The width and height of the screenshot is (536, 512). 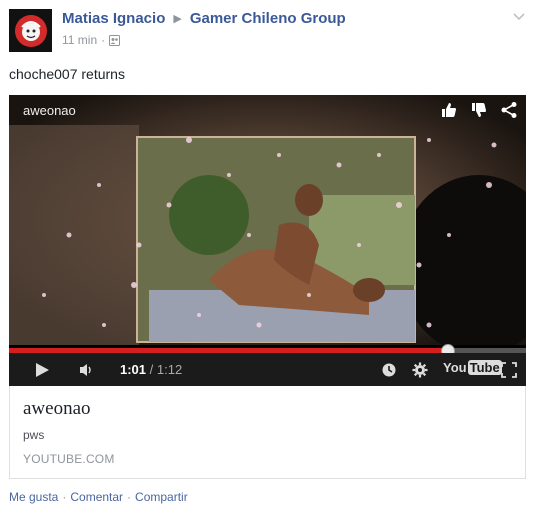 What do you see at coordinates (115, 40) in the screenshot?
I see `group-audience-icon` at bounding box center [115, 40].